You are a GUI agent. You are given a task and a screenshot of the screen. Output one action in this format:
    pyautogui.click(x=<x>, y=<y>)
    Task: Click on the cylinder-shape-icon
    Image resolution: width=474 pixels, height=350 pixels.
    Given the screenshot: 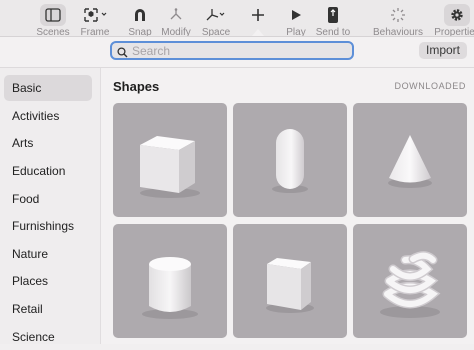 What is the action you would take?
    pyautogui.click(x=170, y=288)
    